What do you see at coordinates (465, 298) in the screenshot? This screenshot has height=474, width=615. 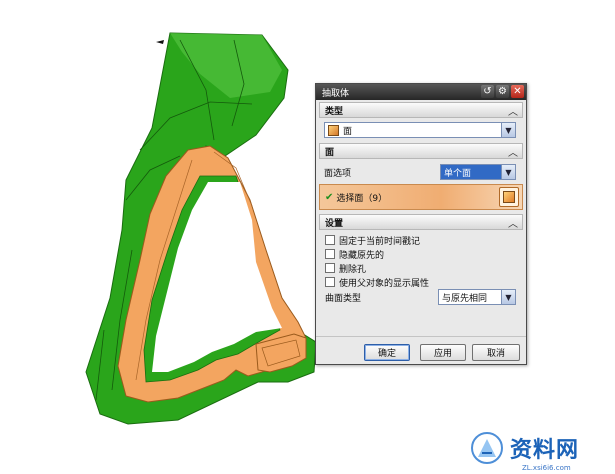 I see `surface-type-value: 与原先相同` at bounding box center [465, 298].